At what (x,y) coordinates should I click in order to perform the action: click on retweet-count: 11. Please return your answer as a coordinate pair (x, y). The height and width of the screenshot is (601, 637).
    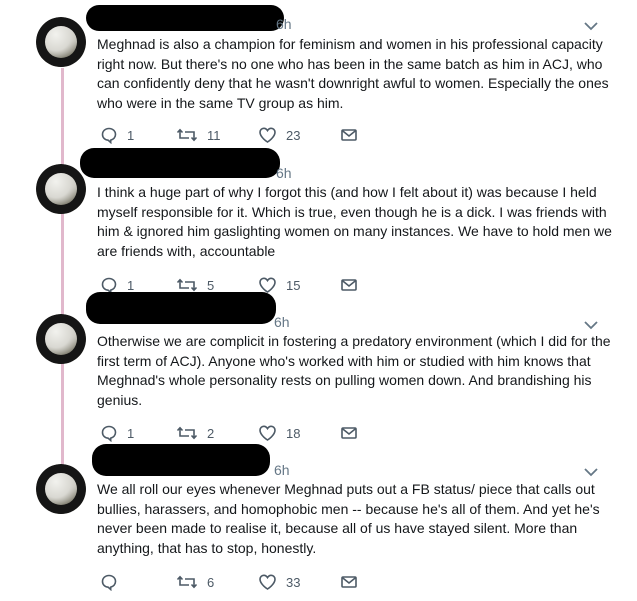
    Looking at the image, I should click on (214, 135).